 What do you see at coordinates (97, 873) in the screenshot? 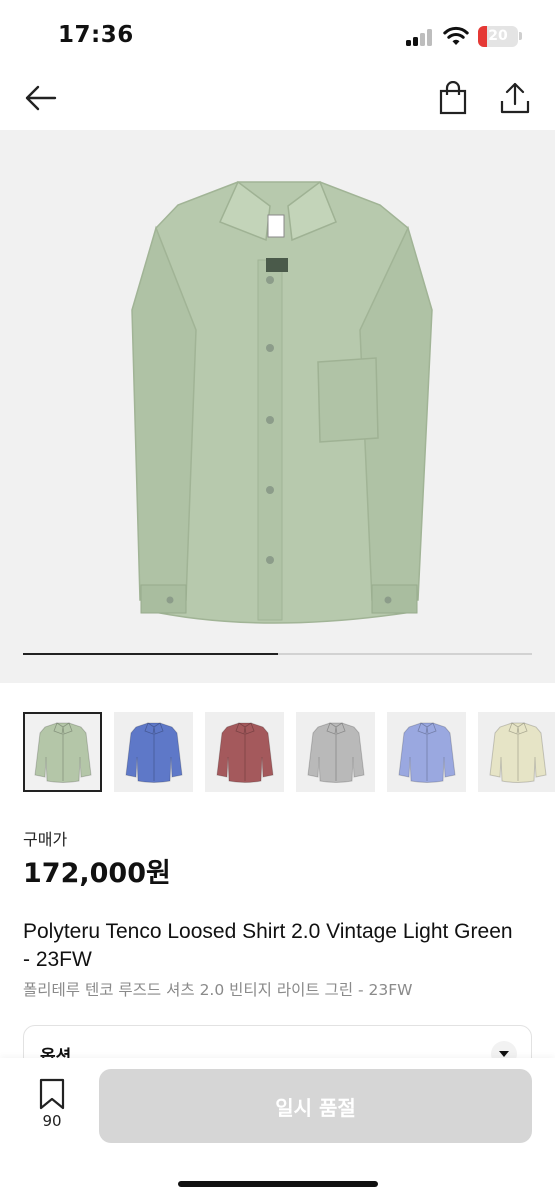
I see `price: 172,000원` at bounding box center [97, 873].